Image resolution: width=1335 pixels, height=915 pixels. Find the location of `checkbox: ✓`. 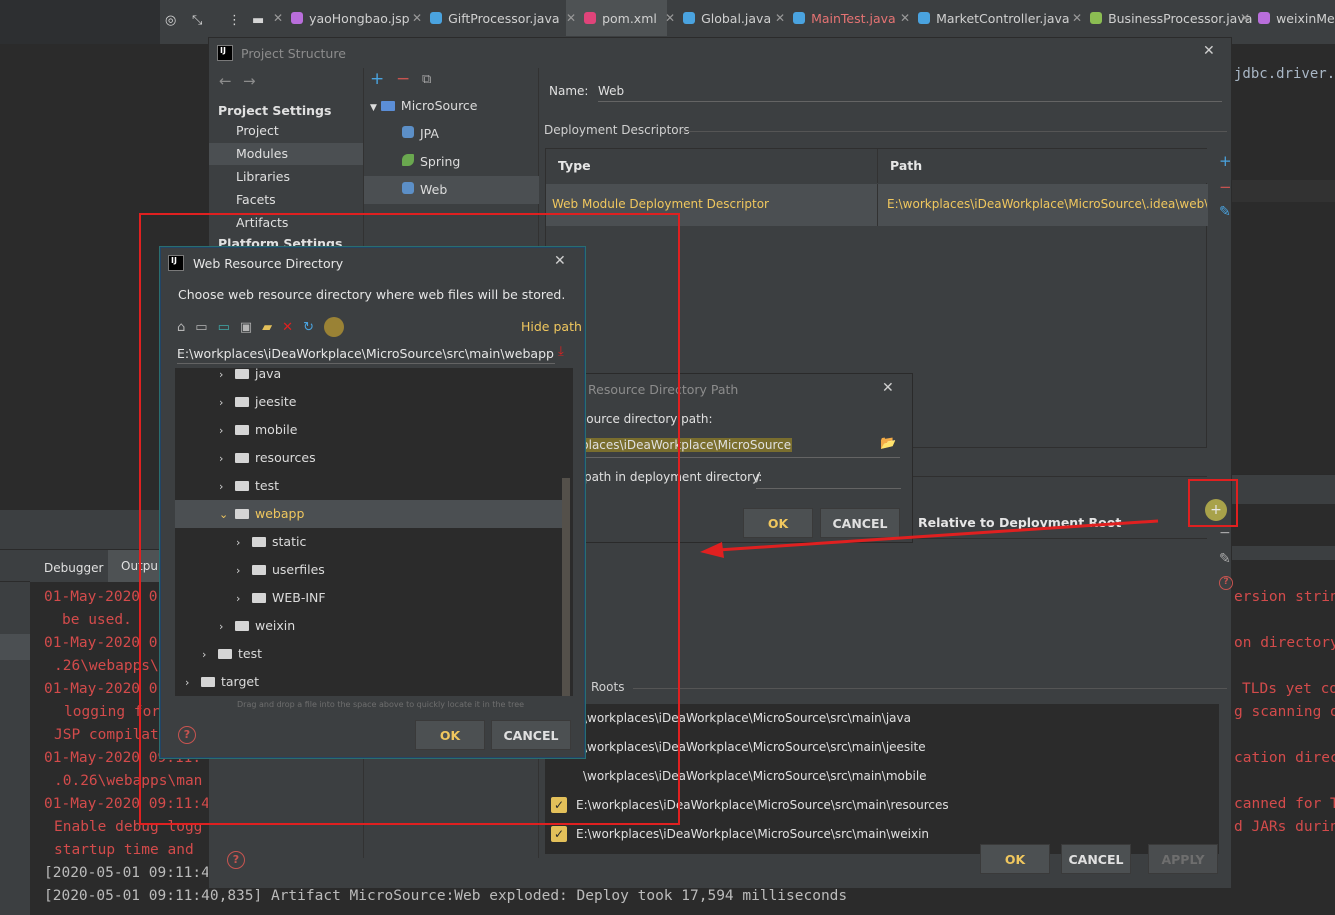

checkbox: ✓ is located at coordinates (559, 834).